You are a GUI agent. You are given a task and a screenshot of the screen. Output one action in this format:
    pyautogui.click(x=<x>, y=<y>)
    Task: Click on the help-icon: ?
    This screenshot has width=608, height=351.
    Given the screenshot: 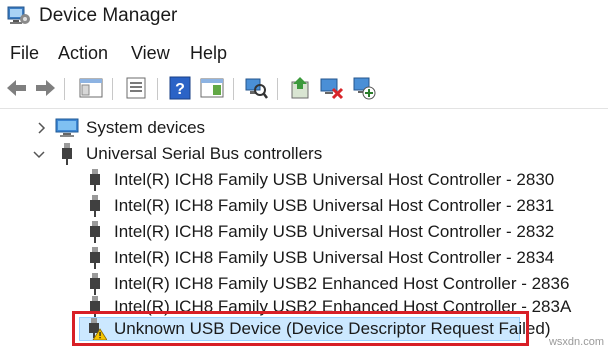 What is the action you would take?
    pyautogui.click(x=180, y=88)
    